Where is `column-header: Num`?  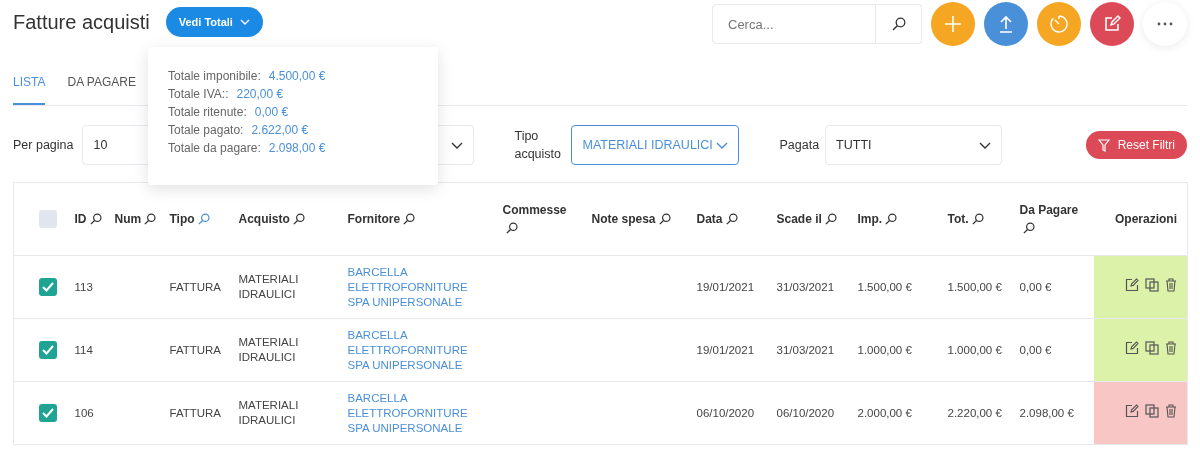
column-header: Num is located at coordinates (135, 219).